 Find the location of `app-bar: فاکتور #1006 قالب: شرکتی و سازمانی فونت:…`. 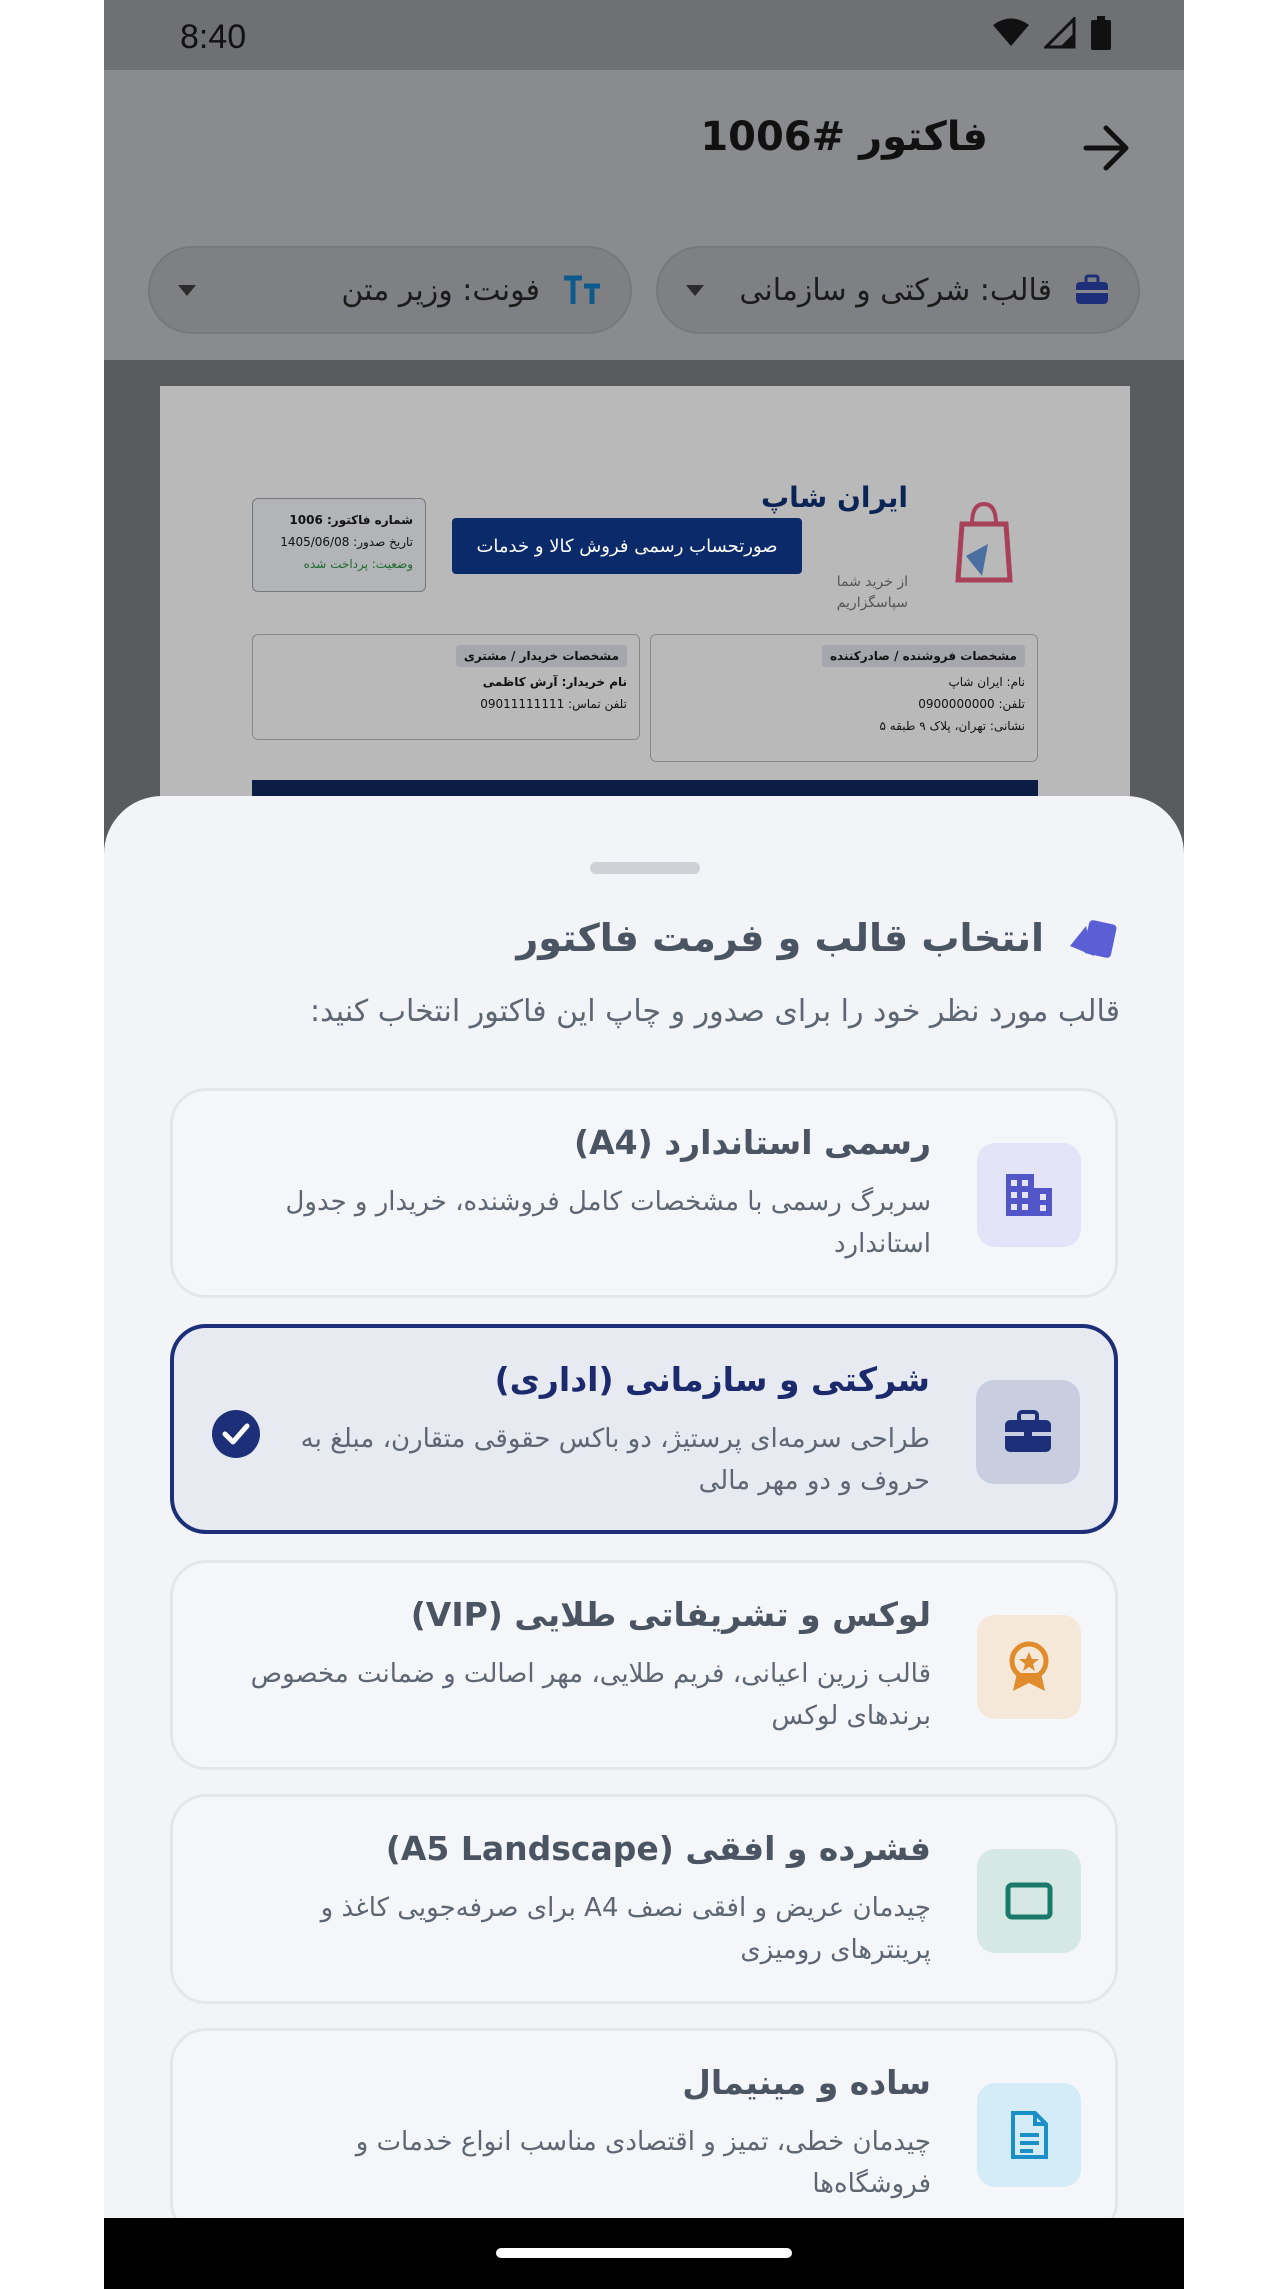

app-bar: فاکتور #1006 قالب: شرکتی و سازمانی فونت:… is located at coordinates (644, 215).